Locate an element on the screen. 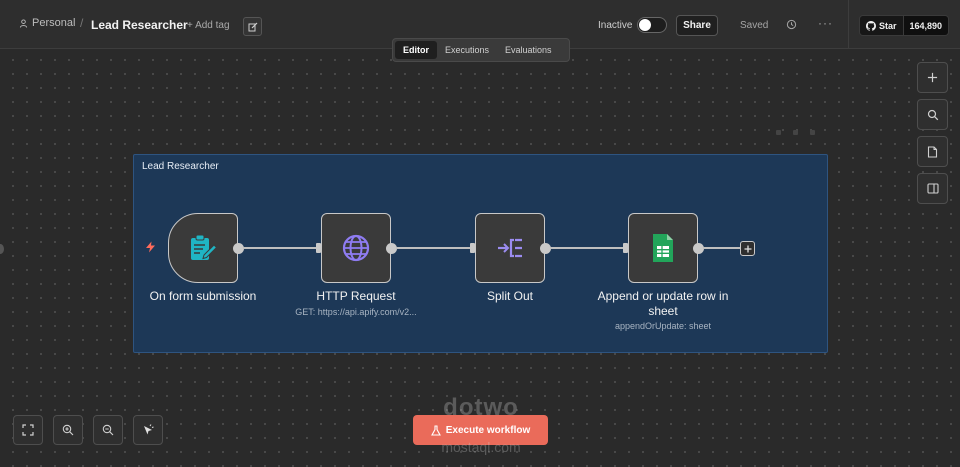  panel-icon is located at coordinates (932, 188).